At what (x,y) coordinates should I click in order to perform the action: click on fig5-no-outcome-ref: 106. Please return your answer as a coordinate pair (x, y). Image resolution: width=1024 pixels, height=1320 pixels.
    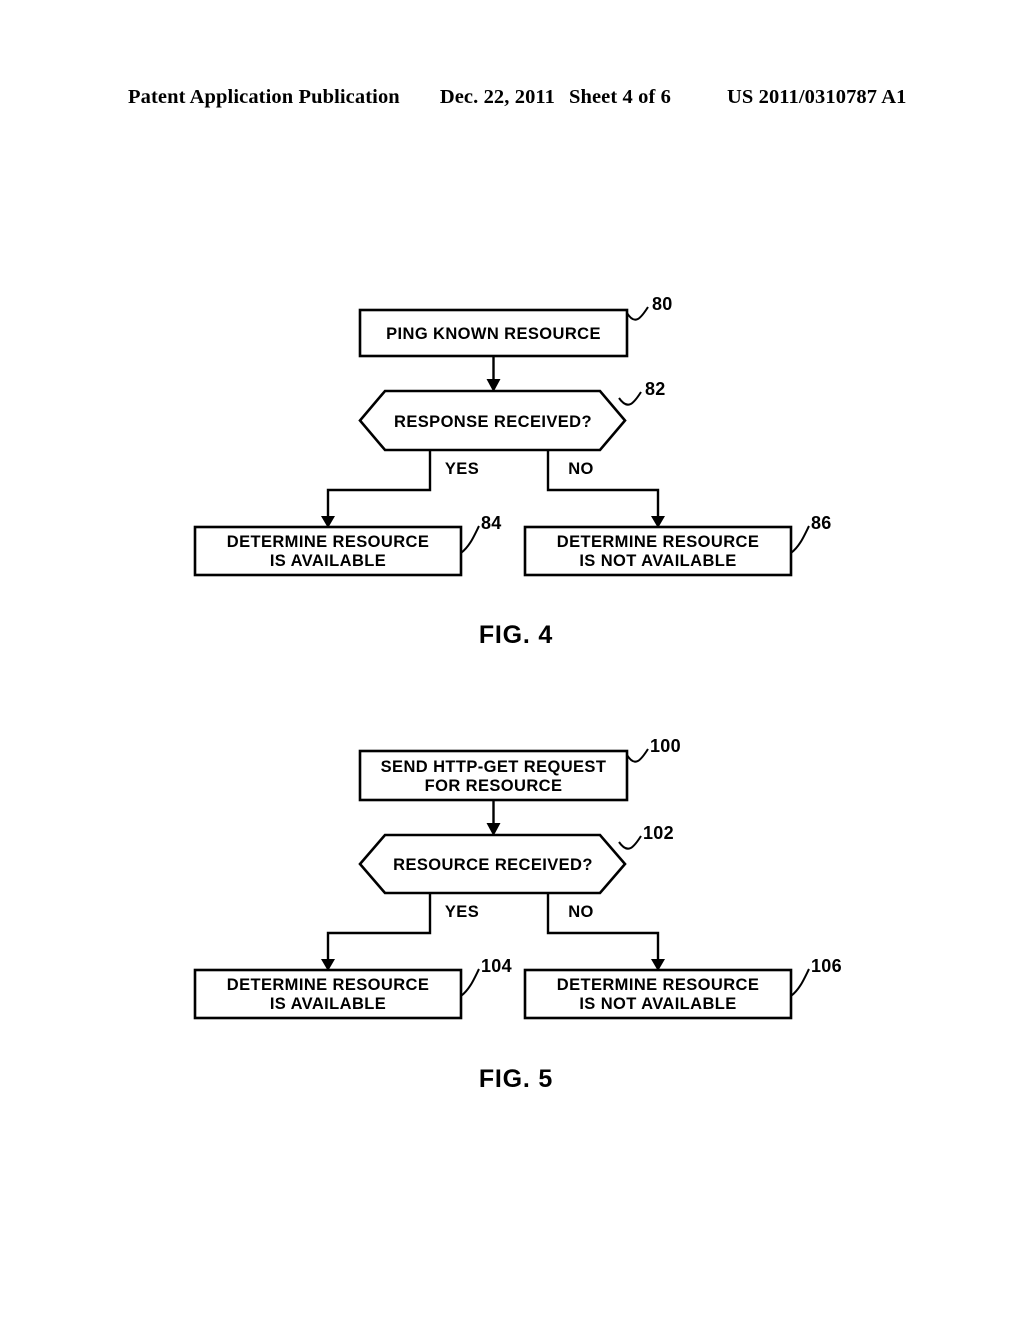
    Looking at the image, I should click on (826, 966).